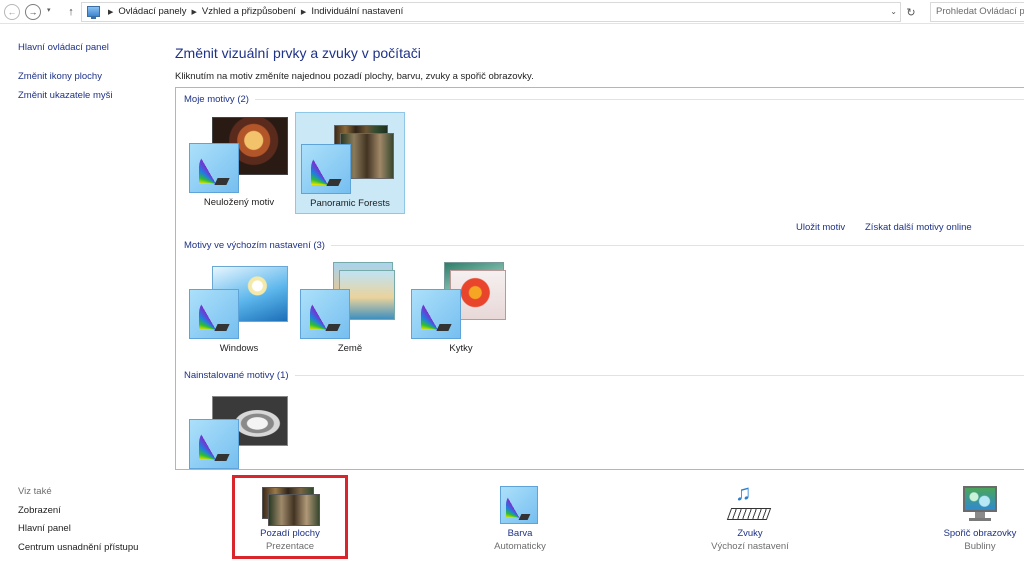  Describe the element at coordinates (350, 203) in the screenshot. I see `theme-panoramic-forests-label: Panoramic Forests` at that location.